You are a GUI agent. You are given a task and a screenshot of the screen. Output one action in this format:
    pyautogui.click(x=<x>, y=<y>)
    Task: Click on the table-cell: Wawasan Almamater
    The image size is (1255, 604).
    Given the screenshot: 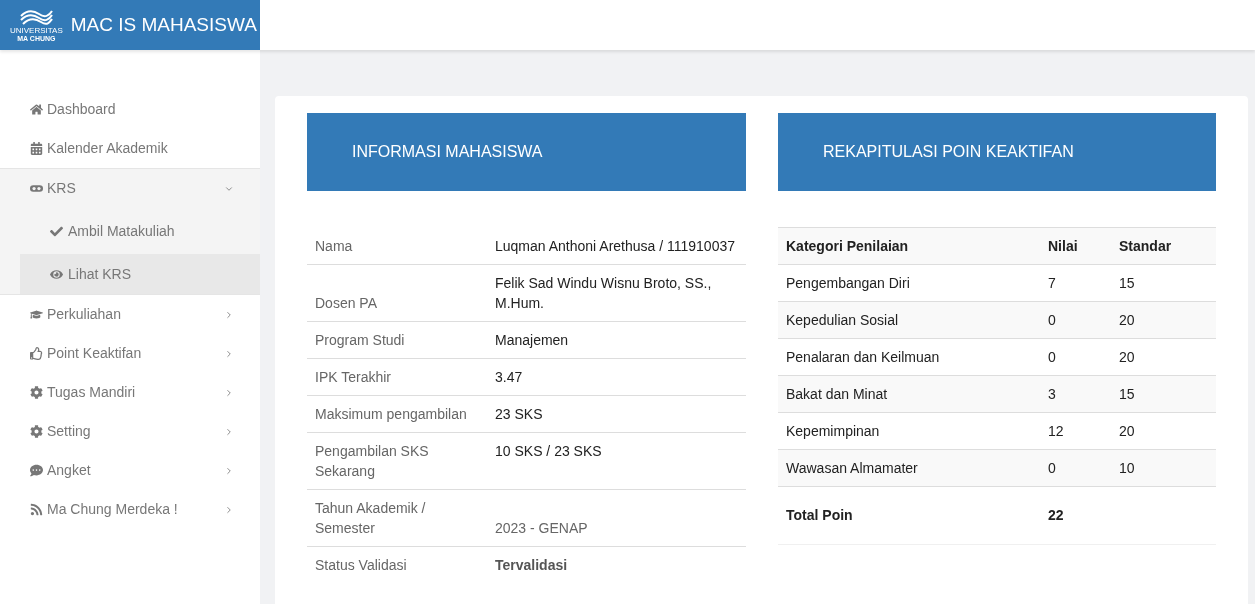 What is the action you would take?
    pyautogui.click(x=909, y=468)
    